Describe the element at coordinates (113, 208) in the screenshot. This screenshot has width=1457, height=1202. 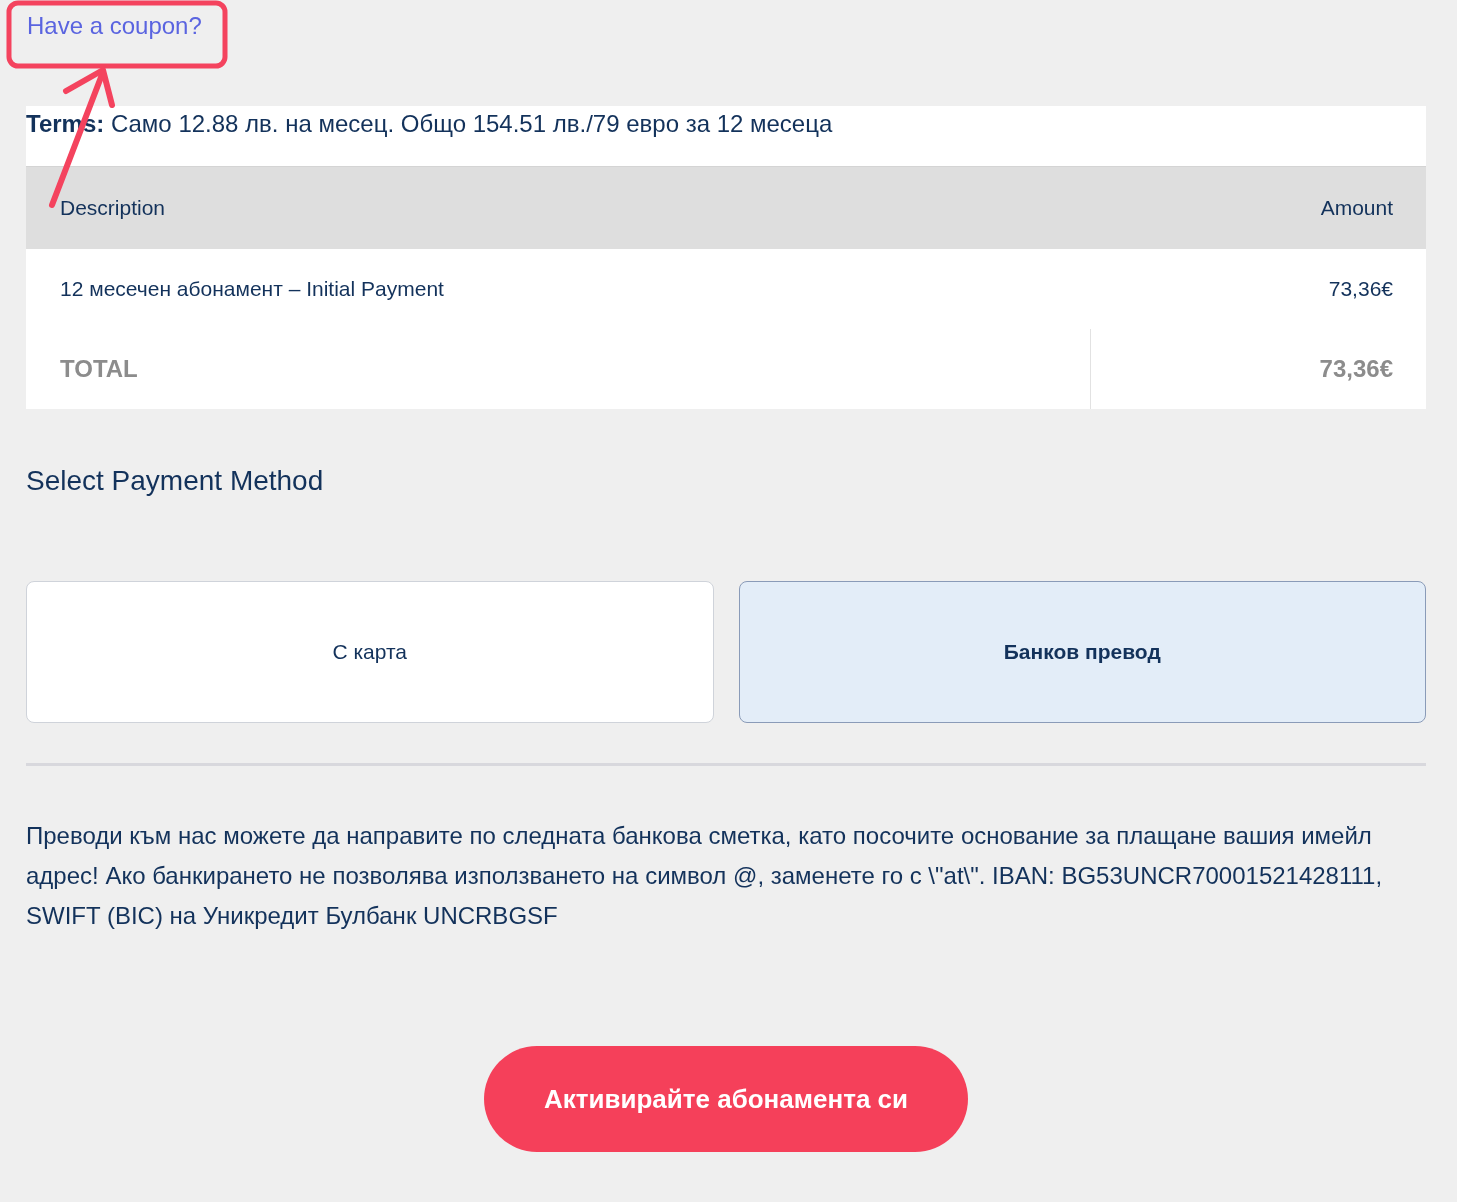
I see `column-header: Description` at that location.